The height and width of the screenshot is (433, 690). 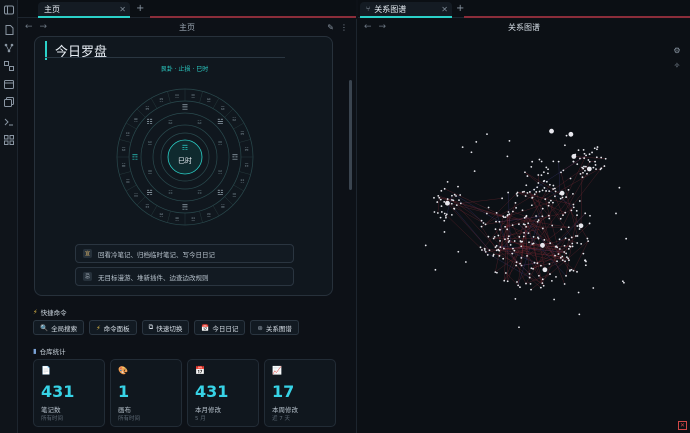 What do you see at coordinates (44, 327) in the screenshot?
I see `search-icon: 🔍` at bounding box center [44, 327].